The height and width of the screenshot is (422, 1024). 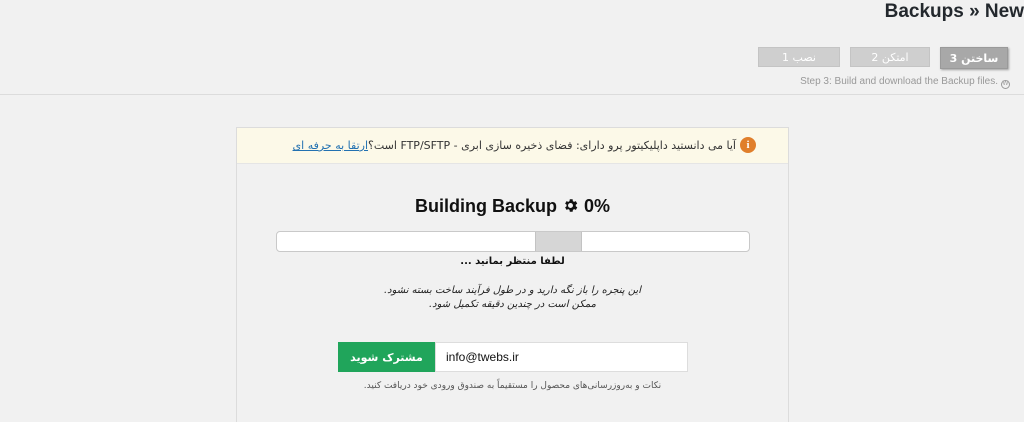 What do you see at coordinates (954, 11) in the screenshot?
I see `page-title: Backups » New` at bounding box center [954, 11].